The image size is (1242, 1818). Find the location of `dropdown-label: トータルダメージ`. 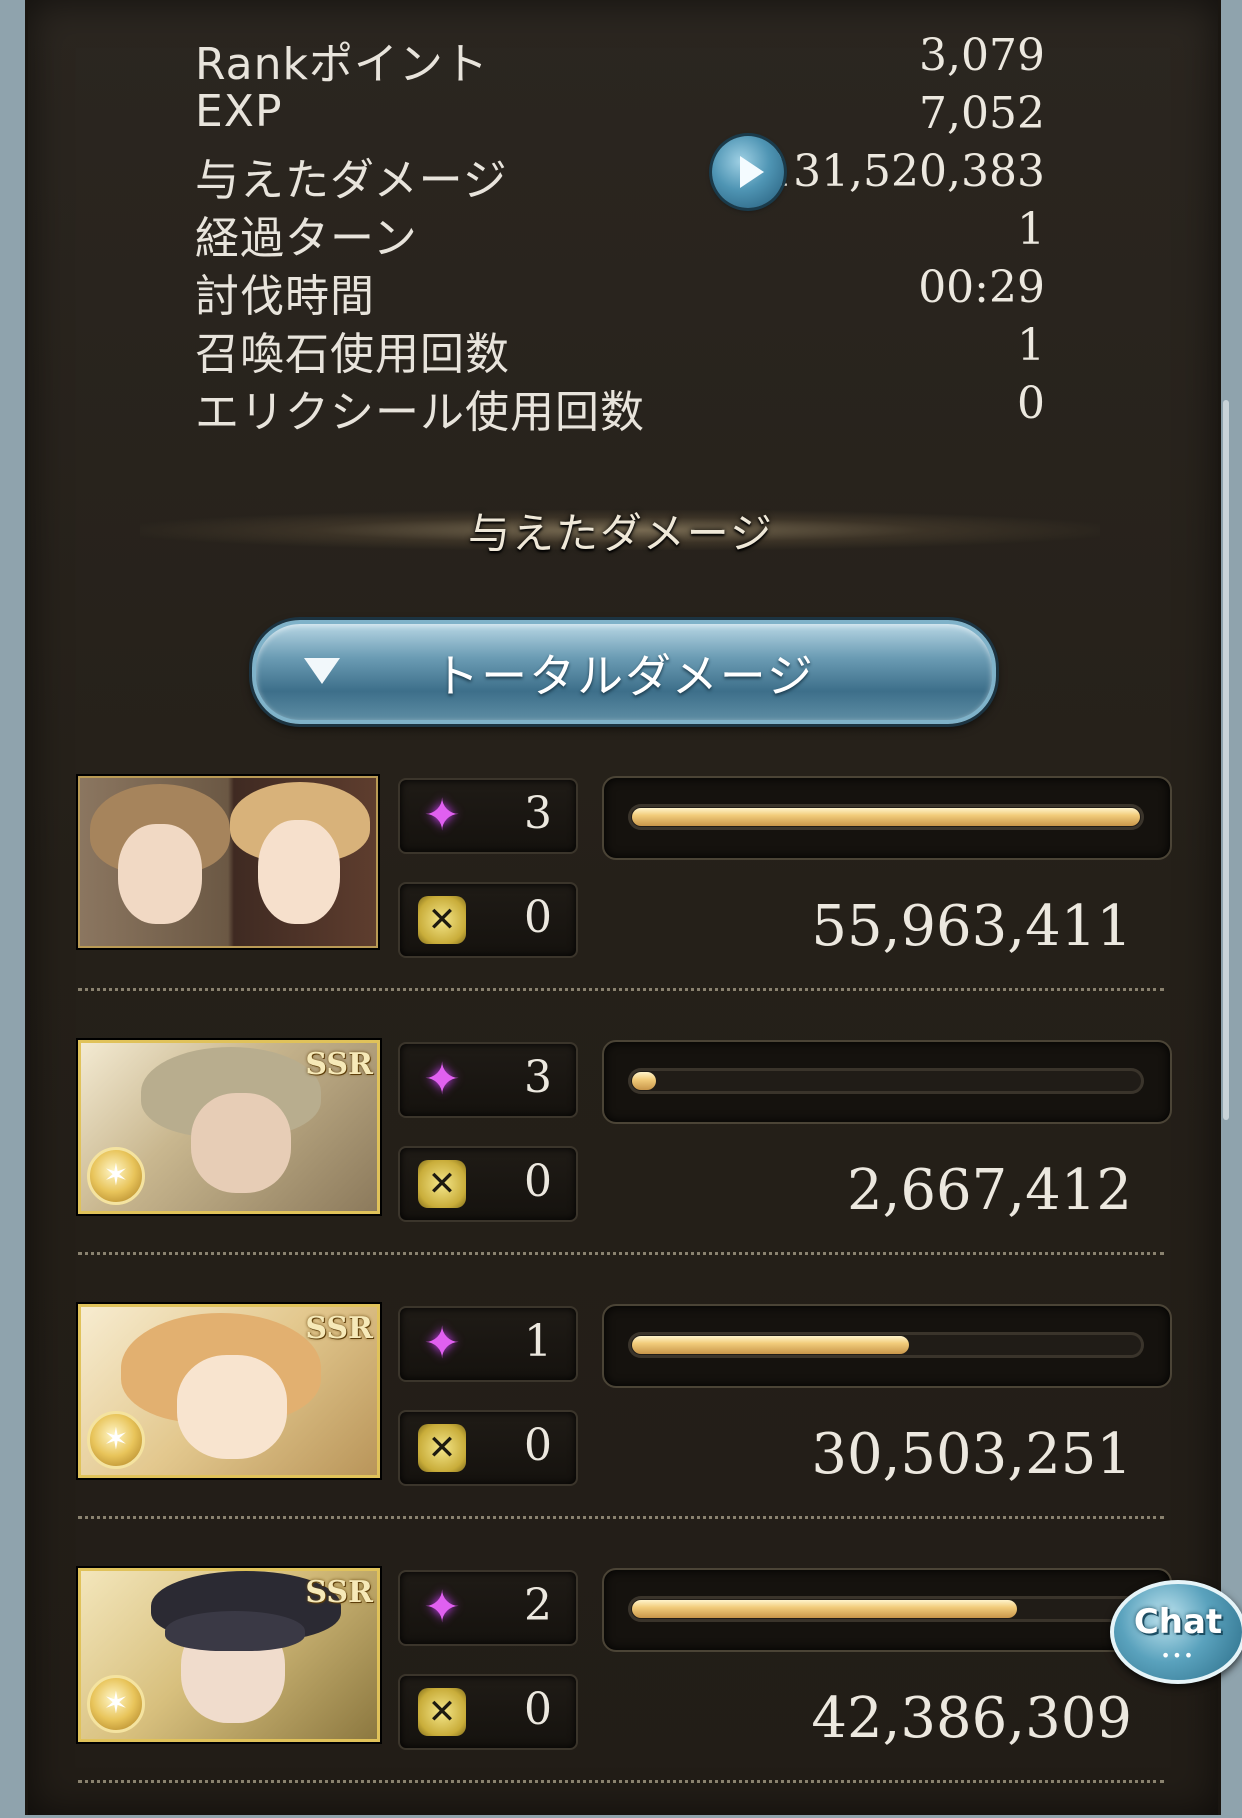

dropdown-label: トータルダメージ is located at coordinates (624, 676).